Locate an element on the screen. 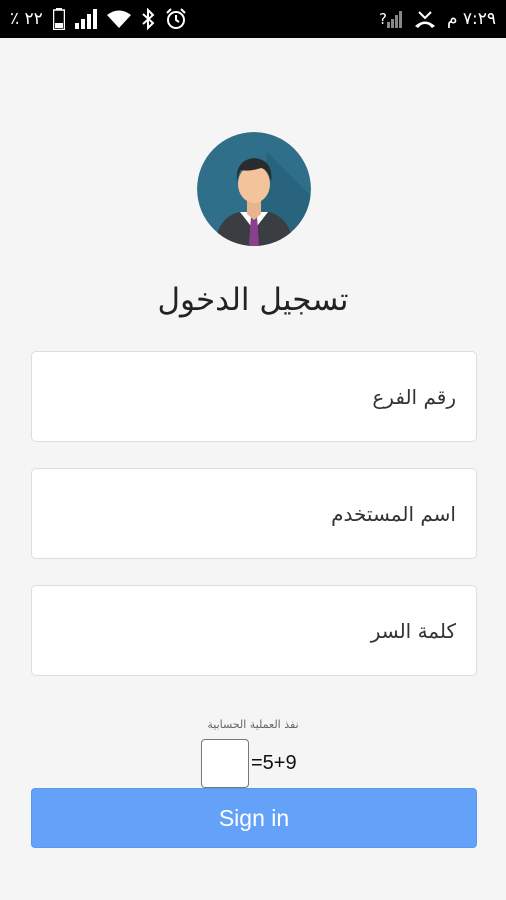  captcha-row: =5+9 is located at coordinates (249, 763).